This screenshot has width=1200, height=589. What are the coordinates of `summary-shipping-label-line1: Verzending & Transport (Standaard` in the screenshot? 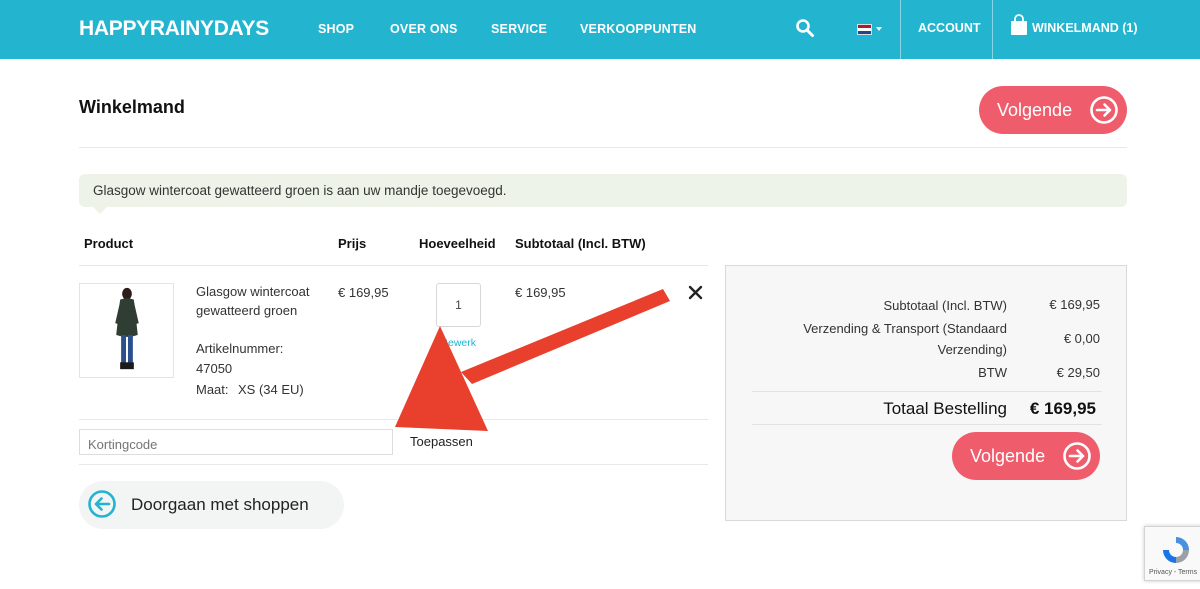 It's located at (905, 328).